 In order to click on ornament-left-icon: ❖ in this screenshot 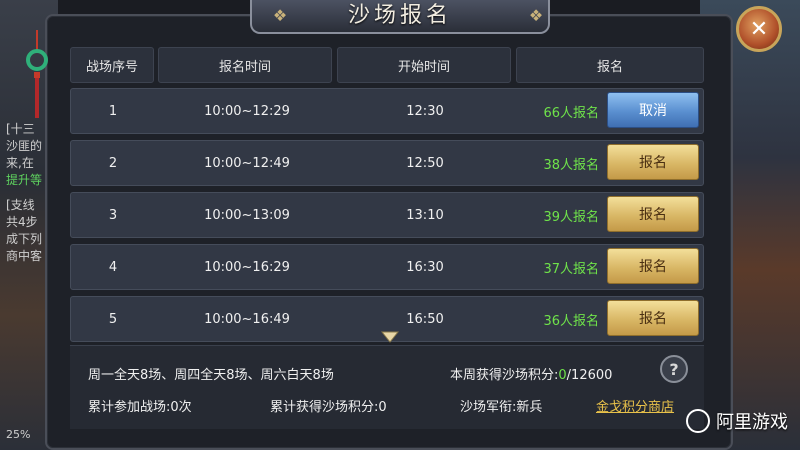, I will do `click(280, 15)`.